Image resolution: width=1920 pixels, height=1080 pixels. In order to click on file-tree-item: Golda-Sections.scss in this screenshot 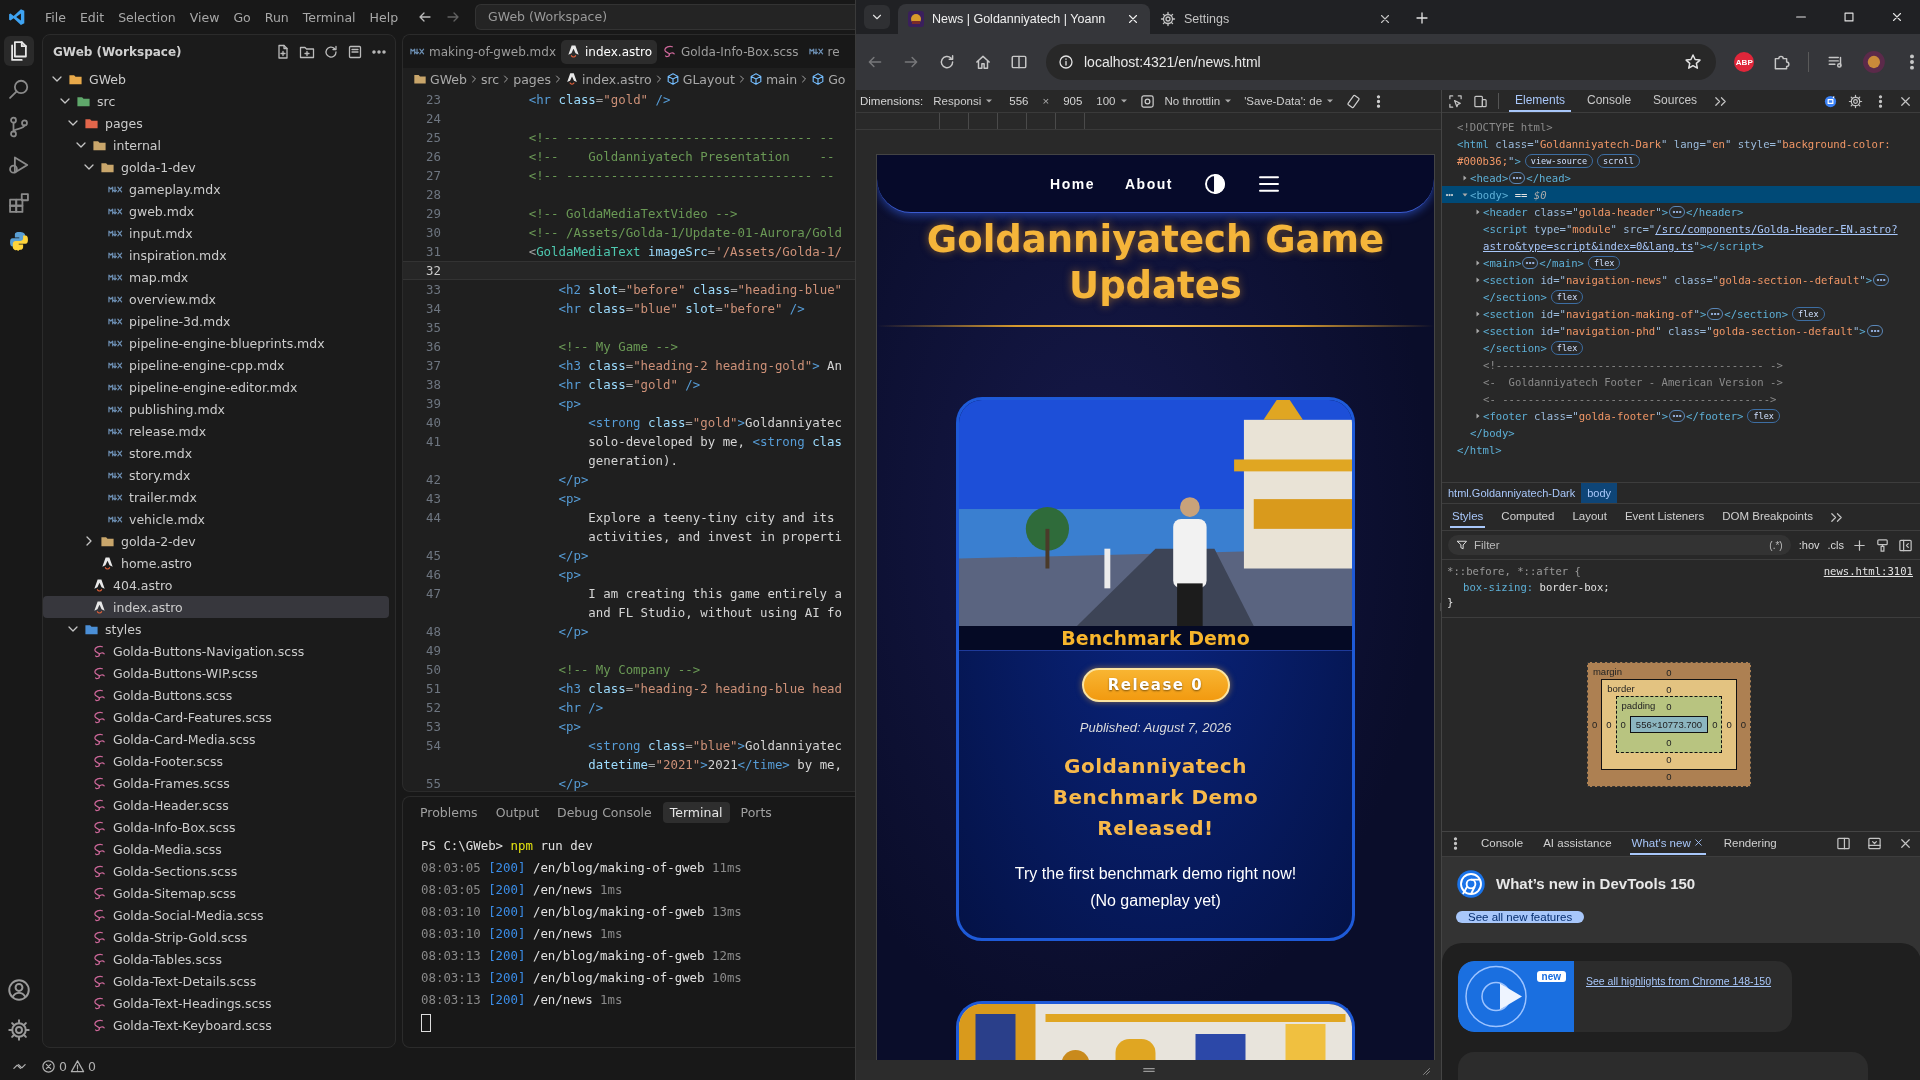, I will do `click(216, 871)`.